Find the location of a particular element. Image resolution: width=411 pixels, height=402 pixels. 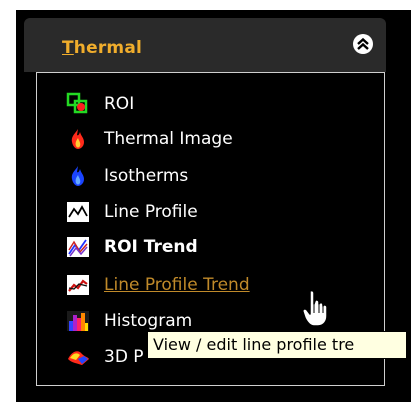

line-profile-icon is located at coordinates (78, 212).